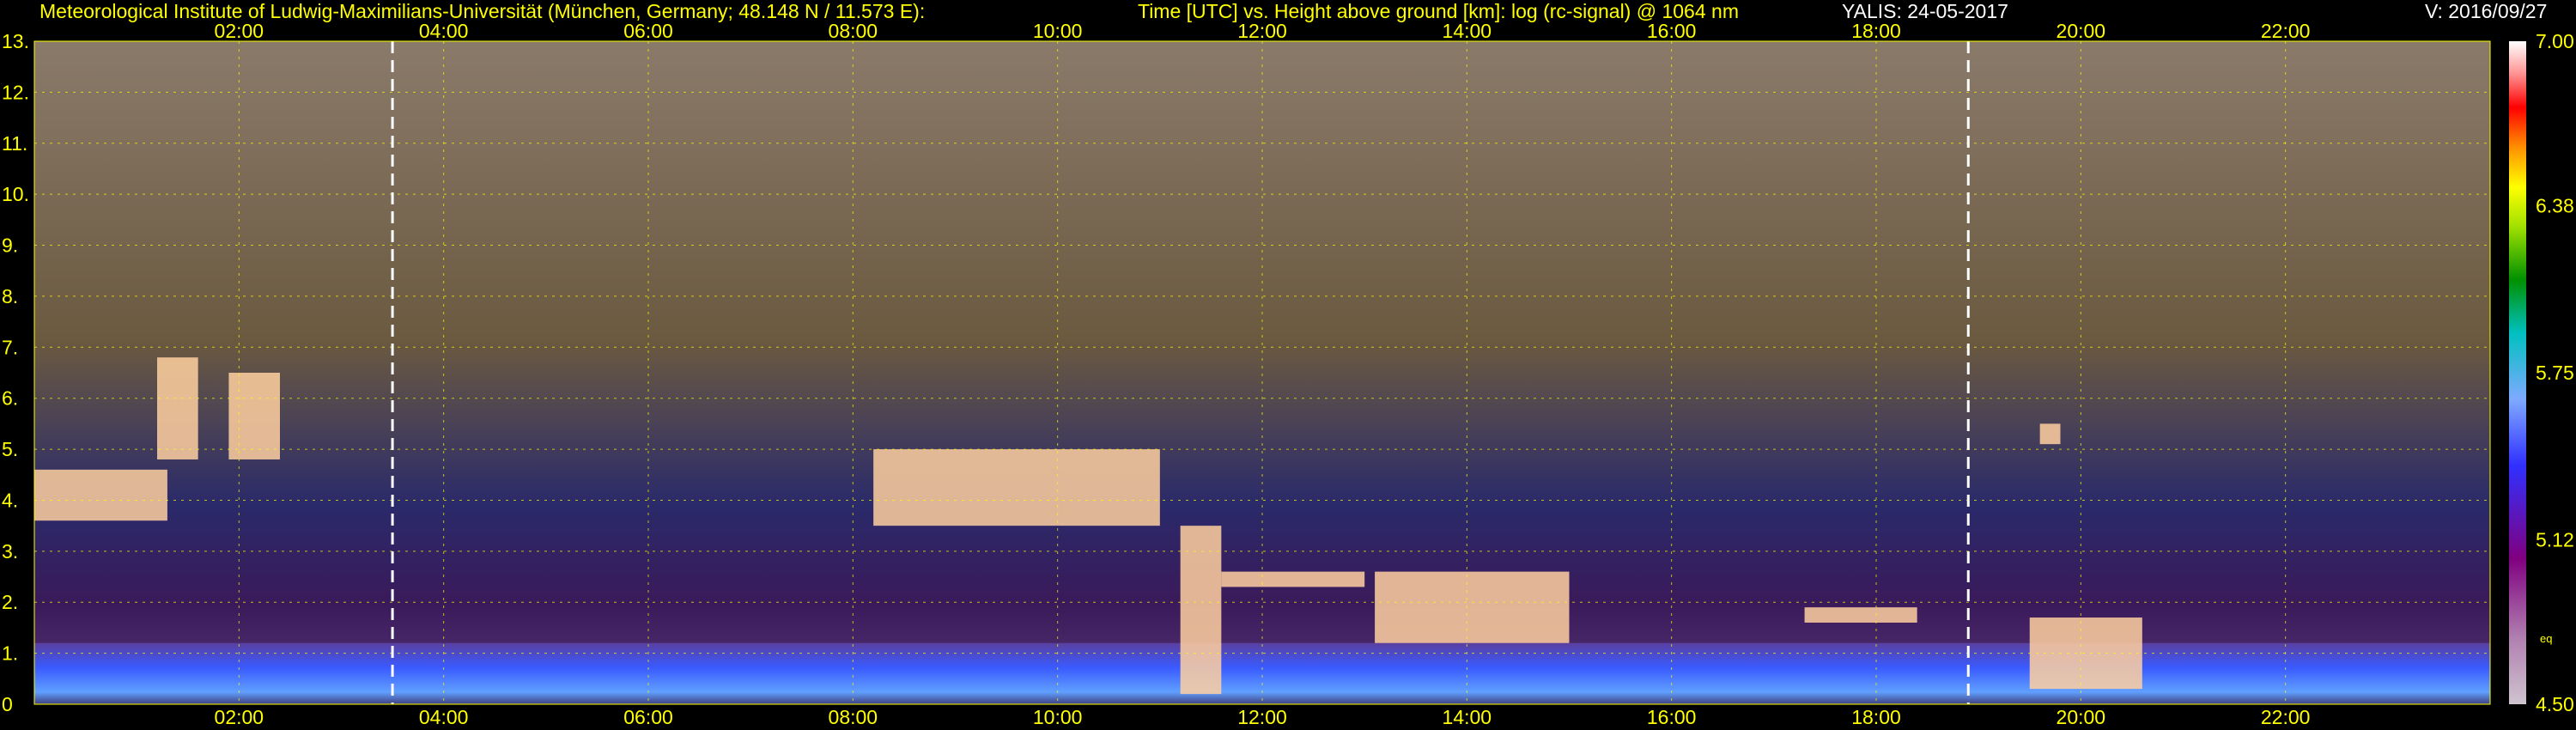 Image resolution: width=2576 pixels, height=730 pixels. What do you see at coordinates (10, 296) in the screenshot?
I see `y-tick-label: 8.` at bounding box center [10, 296].